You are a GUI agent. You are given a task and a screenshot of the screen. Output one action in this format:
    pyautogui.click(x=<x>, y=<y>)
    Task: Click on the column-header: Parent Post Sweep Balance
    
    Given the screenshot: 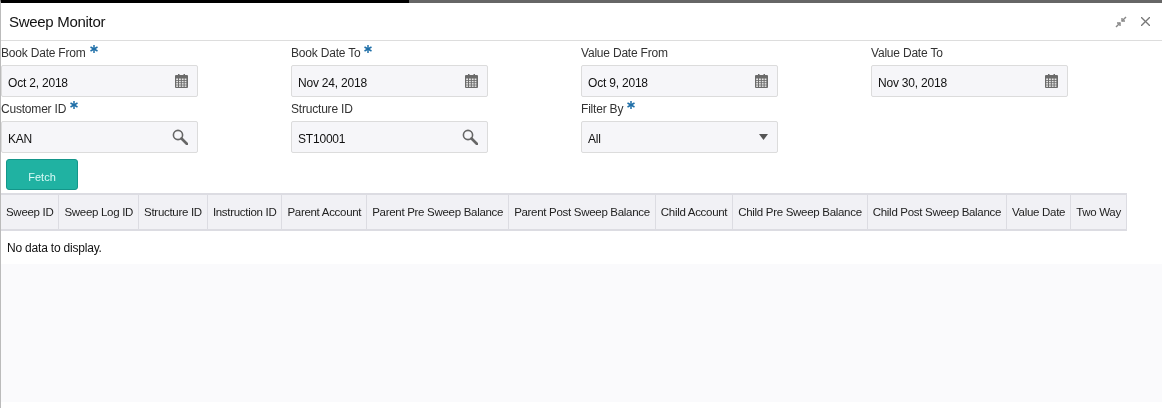 What is the action you would take?
    pyautogui.click(x=582, y=212)
    